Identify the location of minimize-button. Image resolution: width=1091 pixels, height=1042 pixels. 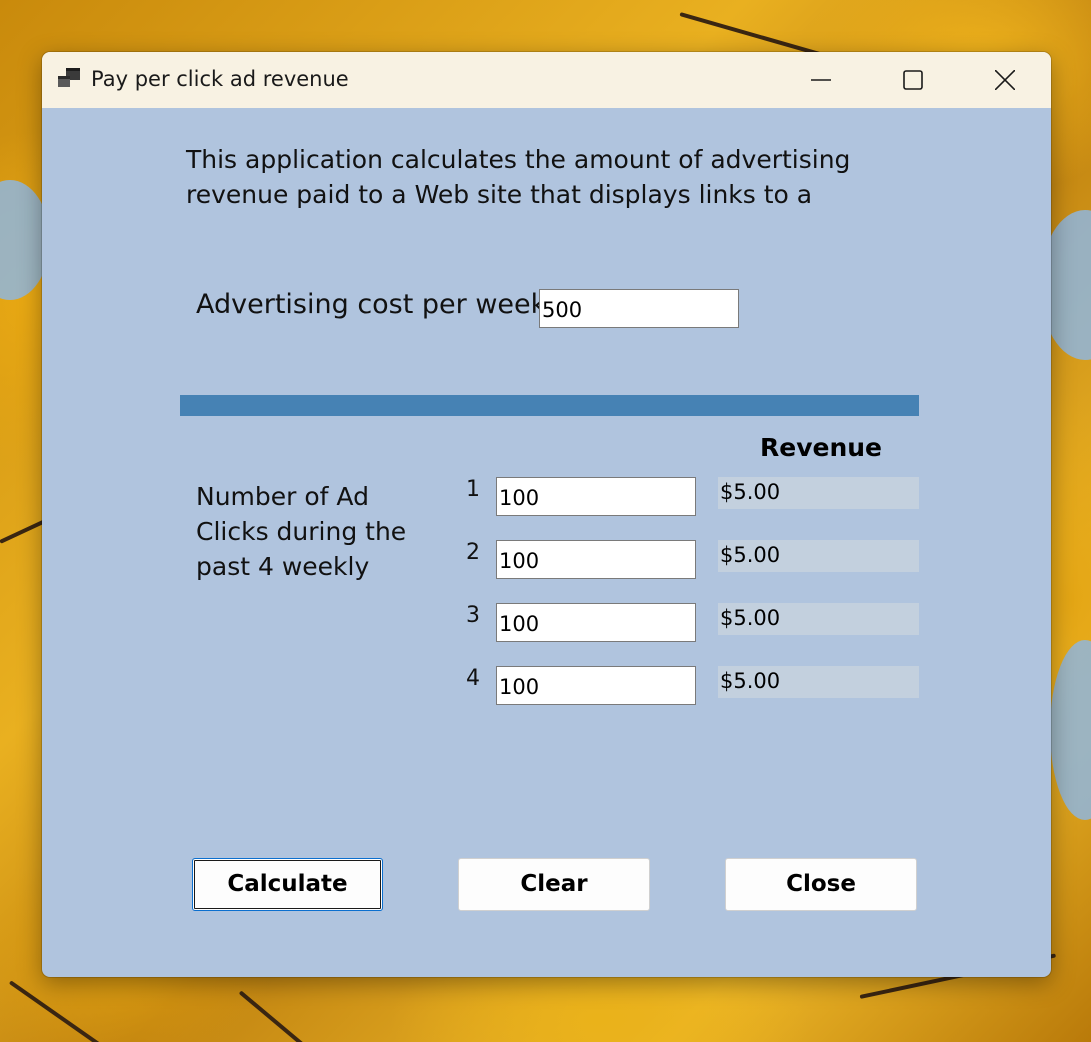
(821, 80).